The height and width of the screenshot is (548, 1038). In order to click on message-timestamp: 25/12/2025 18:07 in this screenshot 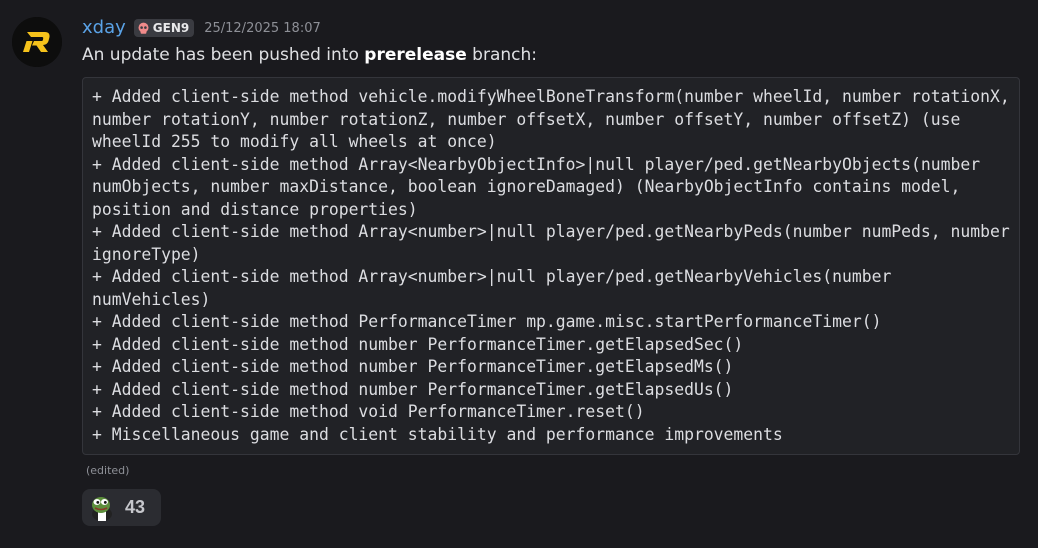, I will do `click(262, 28)`.